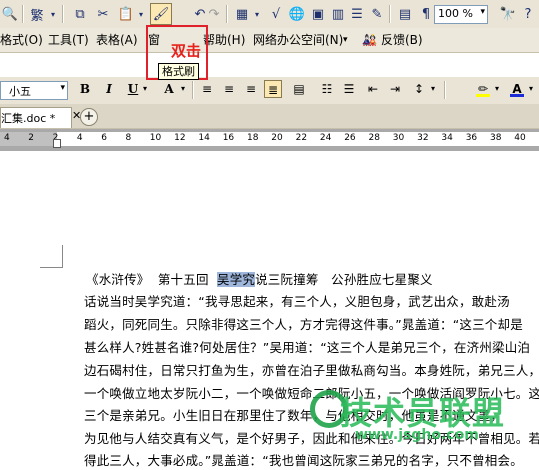 This screenshot has width=539, height=470. Describe the element at coordinates (344, 279) in the screenshot. I see `doc-title-post: 说三阮撞筹 公孙胜应七星聚义` at that location.